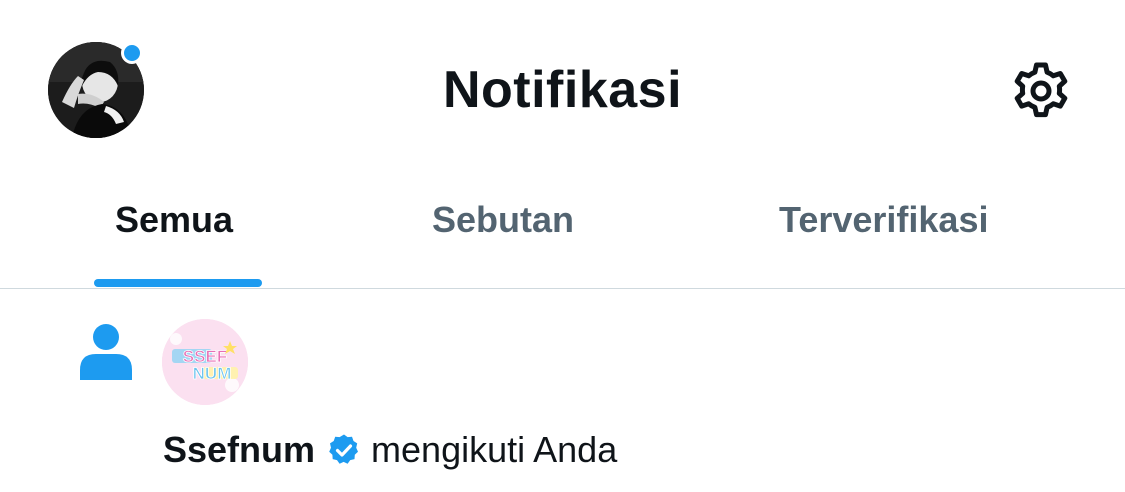 The height and width of the screenshot is (492, 1125). Describe the element at coordinates (562, 90) in the screenshot. I see `page-title: Notifikasi` at that location.